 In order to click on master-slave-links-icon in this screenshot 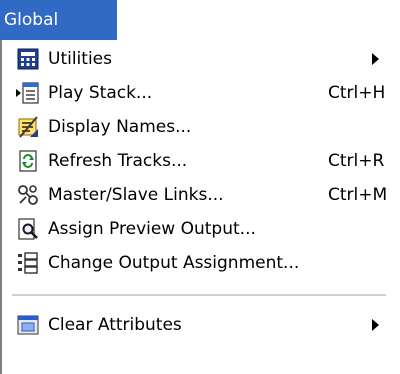, I will do `click(28, 195)`.